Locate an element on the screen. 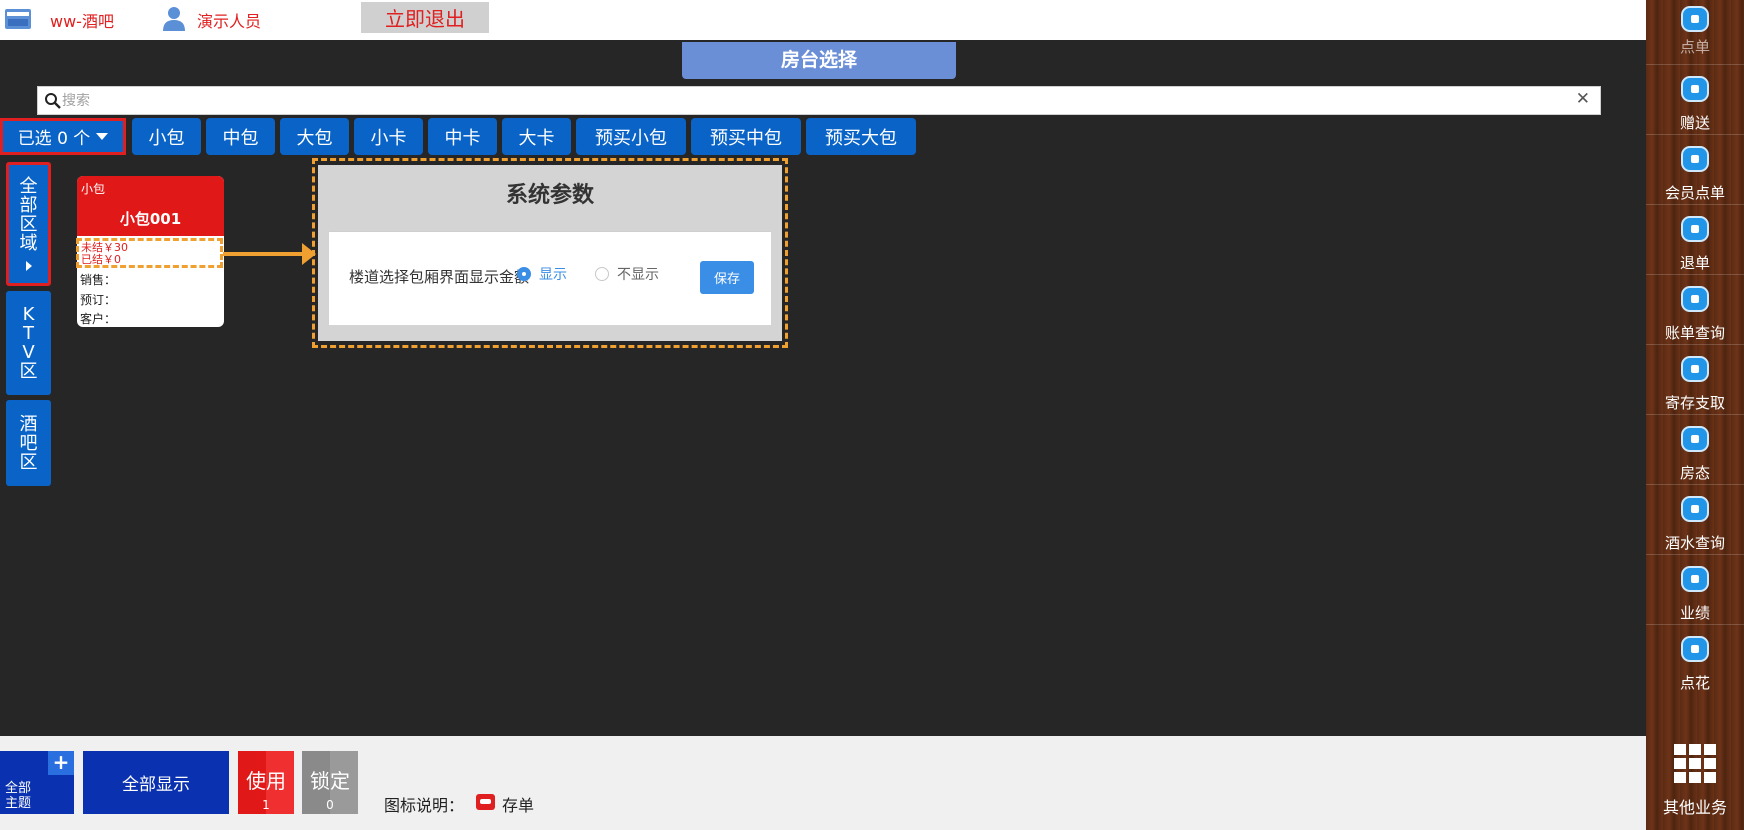 This screenshot has height=830, width=1744. caret-down-icon is located at coordinates (102, 136).